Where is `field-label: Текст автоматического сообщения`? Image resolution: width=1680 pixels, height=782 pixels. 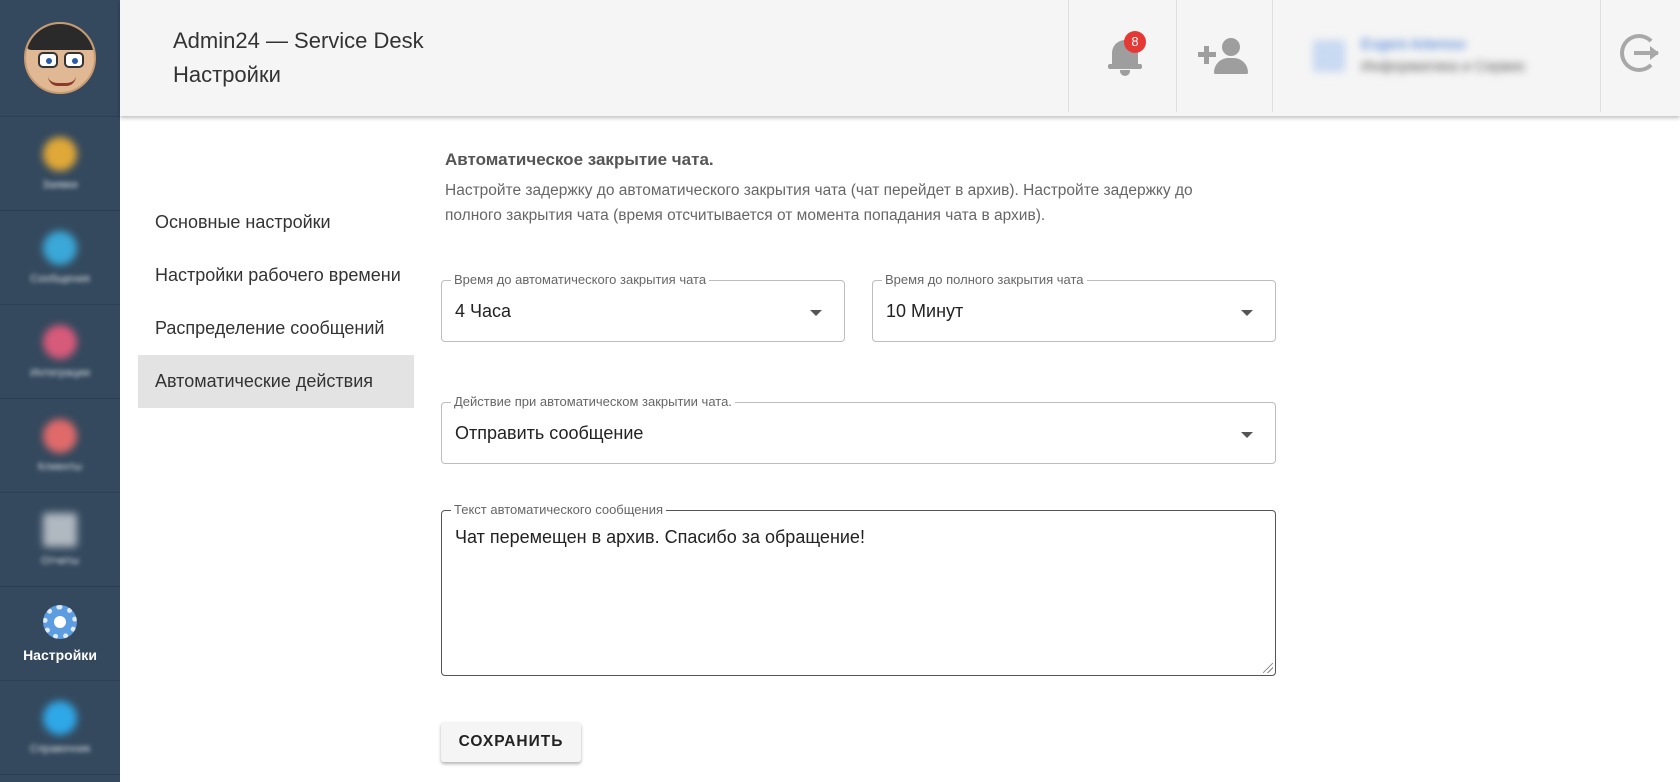 field-label: Текст автоматического сообщения is located at coordinates (559, 510).